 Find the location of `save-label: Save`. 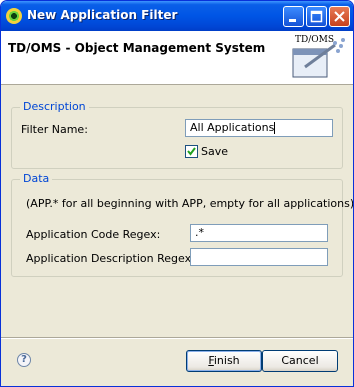

save-label: Save is located at coordinates (214, 151).